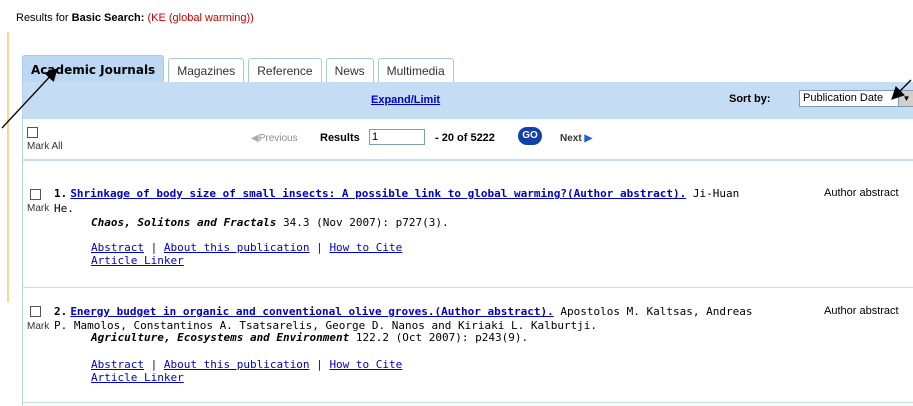 This screenshot has width=913, height=406. What do you see at coordinates (61, 193) in the screenshot?
I see `record-number: 1.` at bounding box center [61, 193].